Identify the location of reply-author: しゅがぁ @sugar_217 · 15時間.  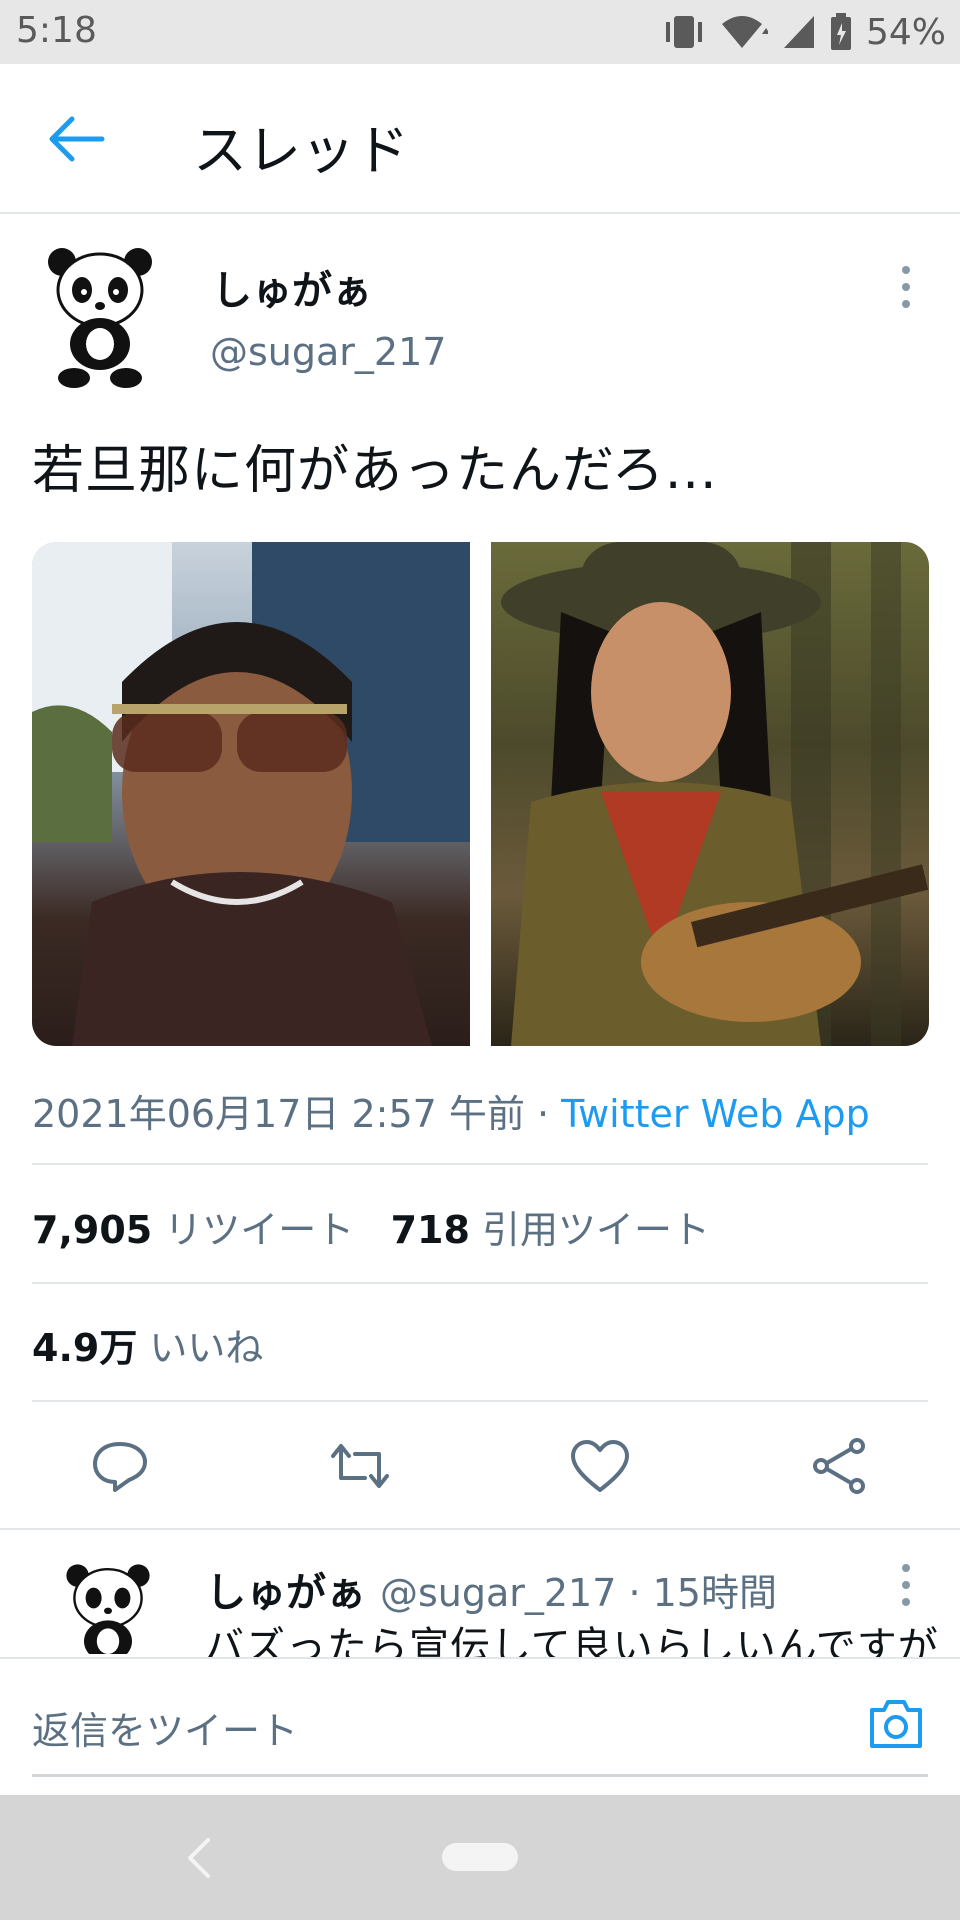
(491, 1589).